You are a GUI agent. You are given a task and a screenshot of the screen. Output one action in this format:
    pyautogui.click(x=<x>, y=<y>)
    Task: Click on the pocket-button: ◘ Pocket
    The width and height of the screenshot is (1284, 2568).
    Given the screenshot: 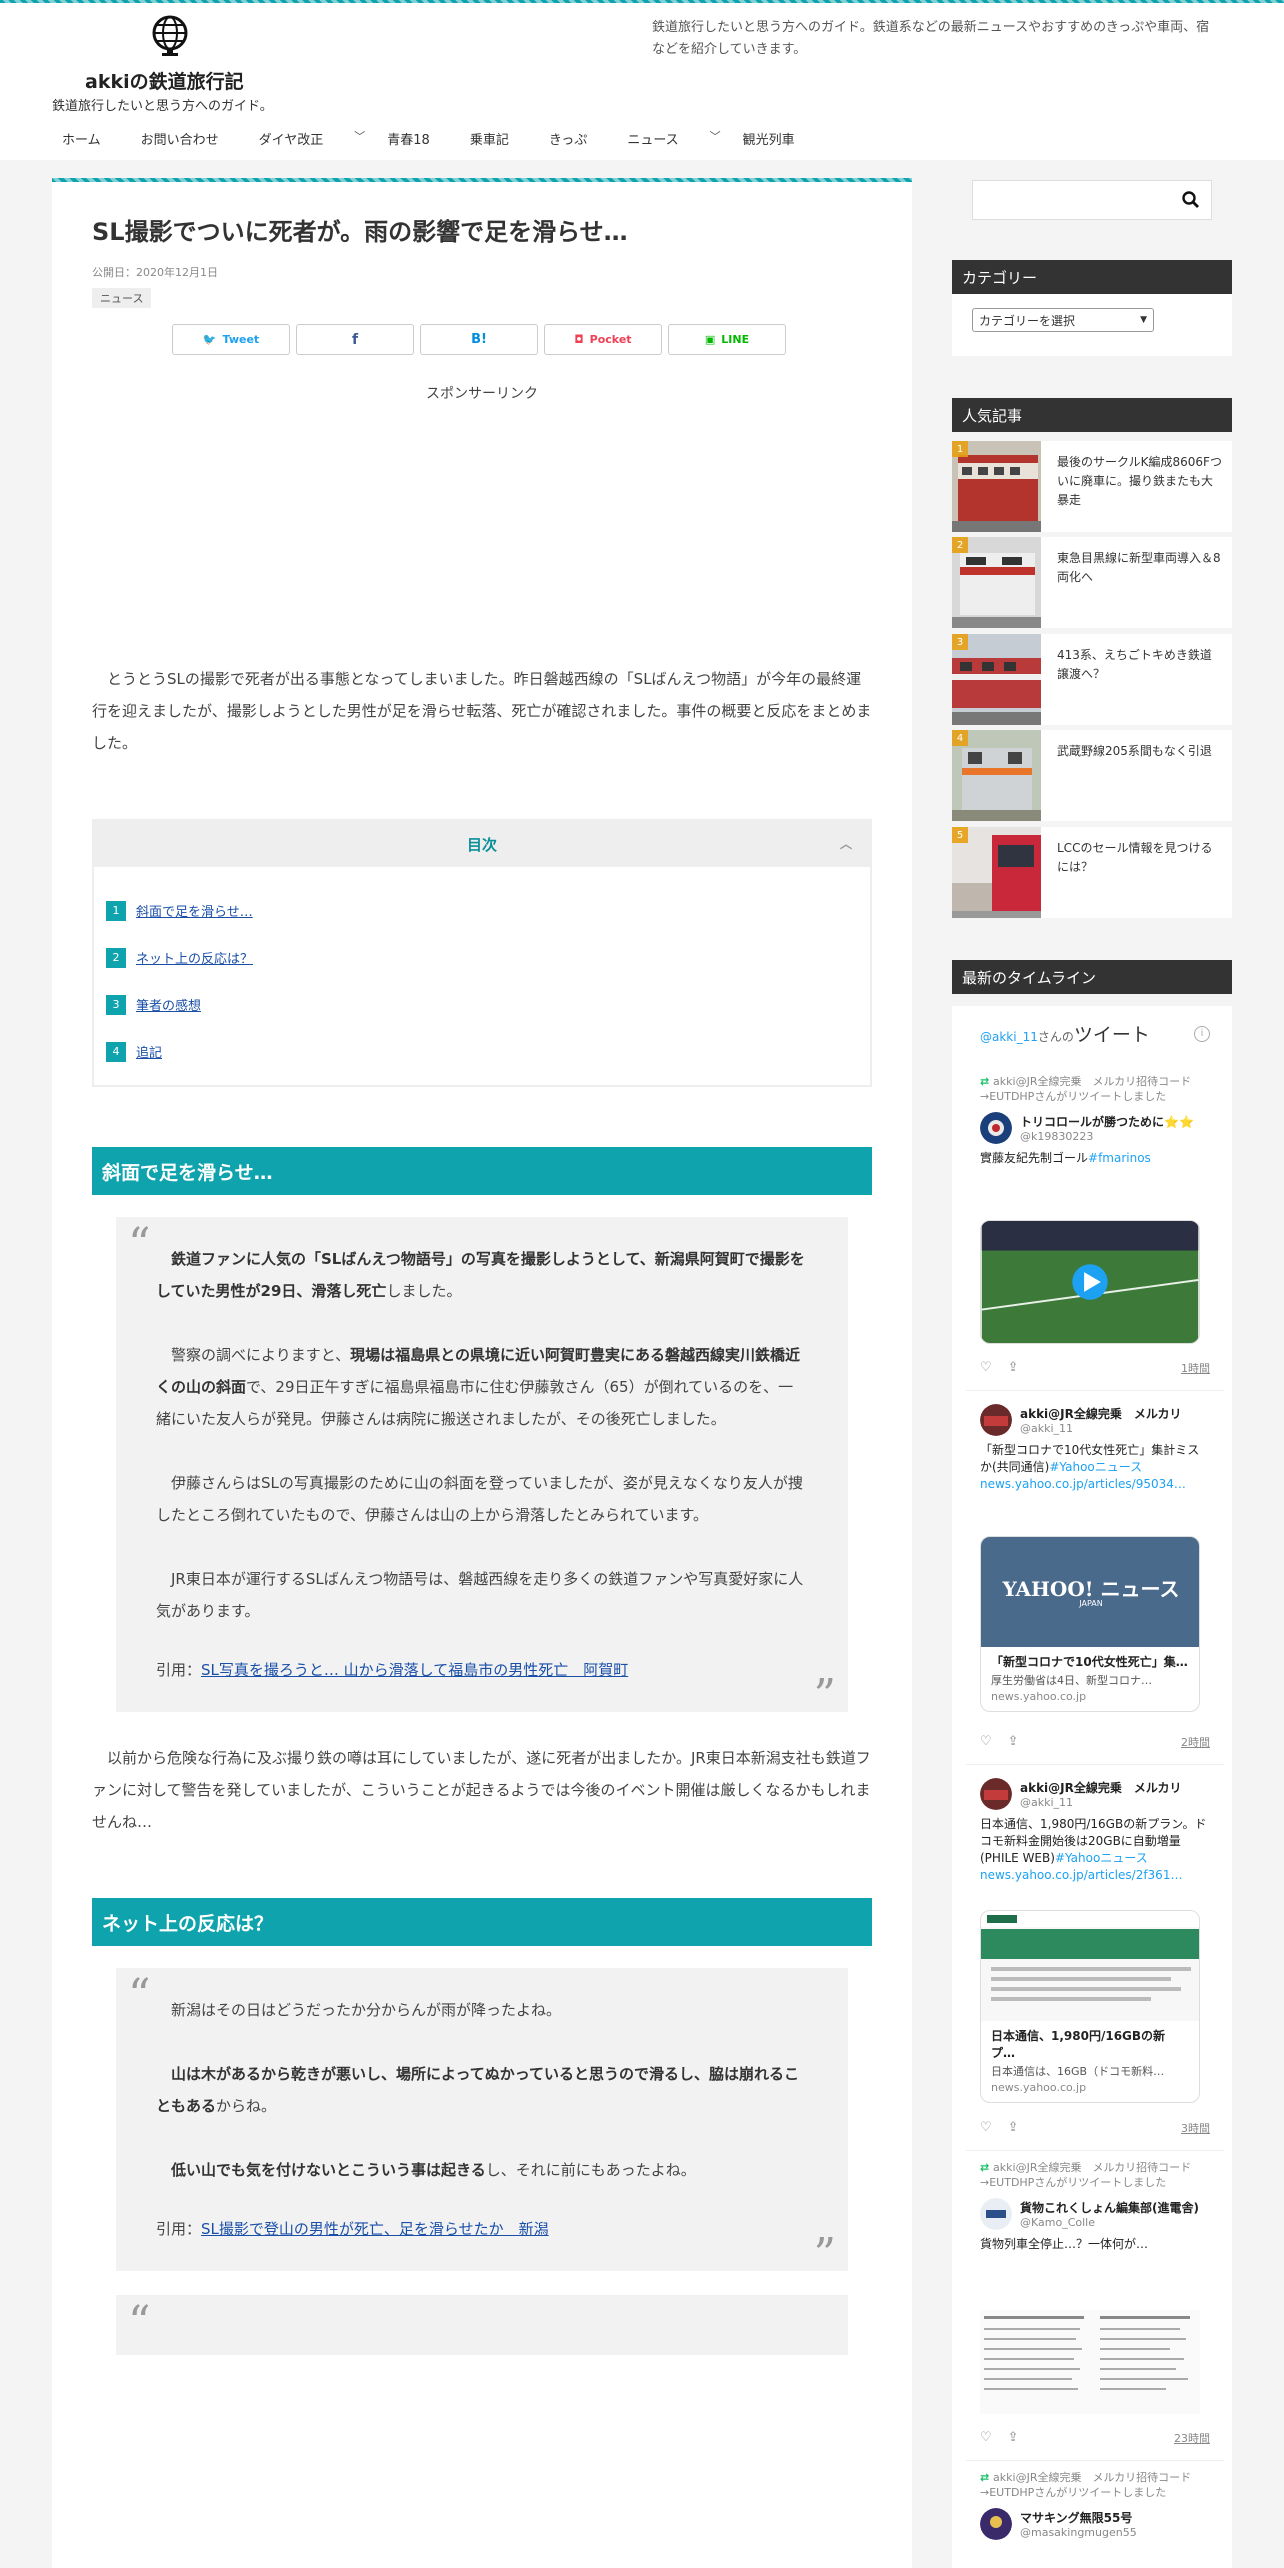 What is the action you would take?
    pyautogui.click(x=603, y=339)
    